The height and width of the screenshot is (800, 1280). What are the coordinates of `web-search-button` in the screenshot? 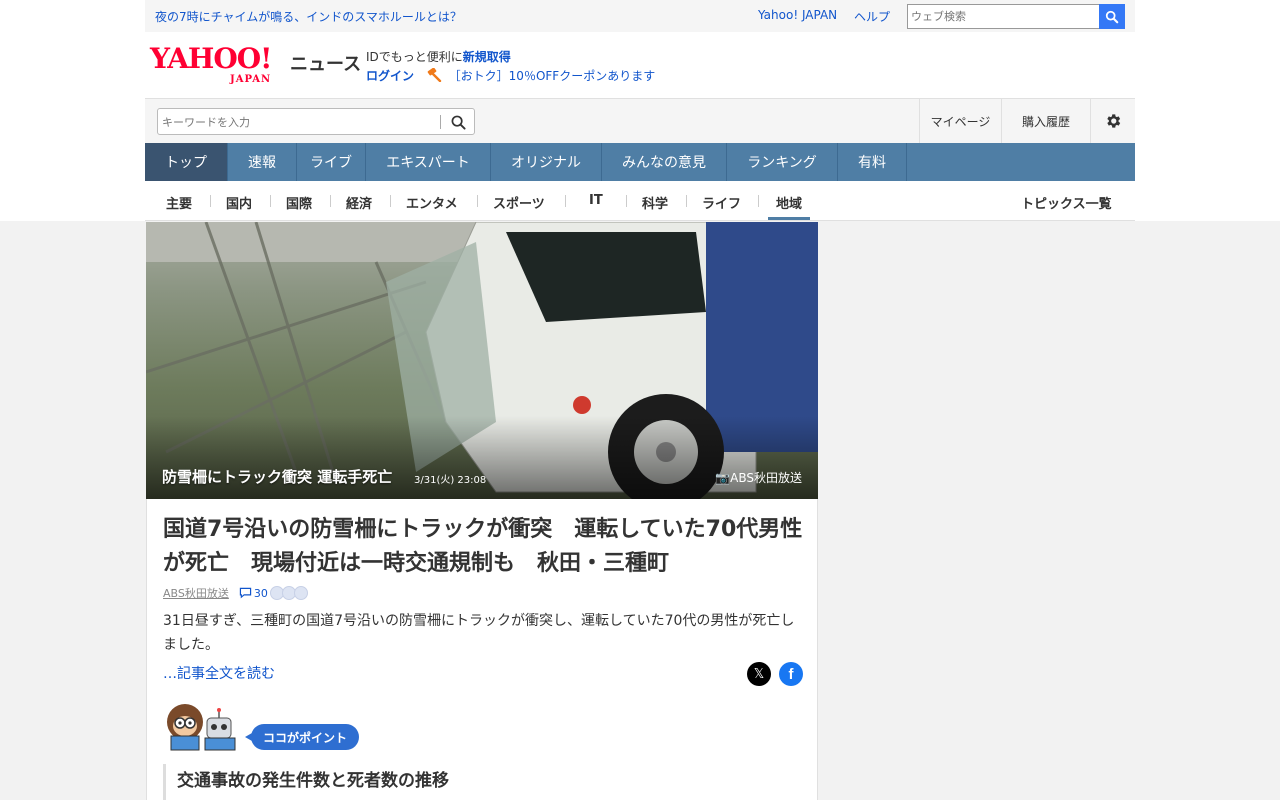 It's located at (1112, 16).